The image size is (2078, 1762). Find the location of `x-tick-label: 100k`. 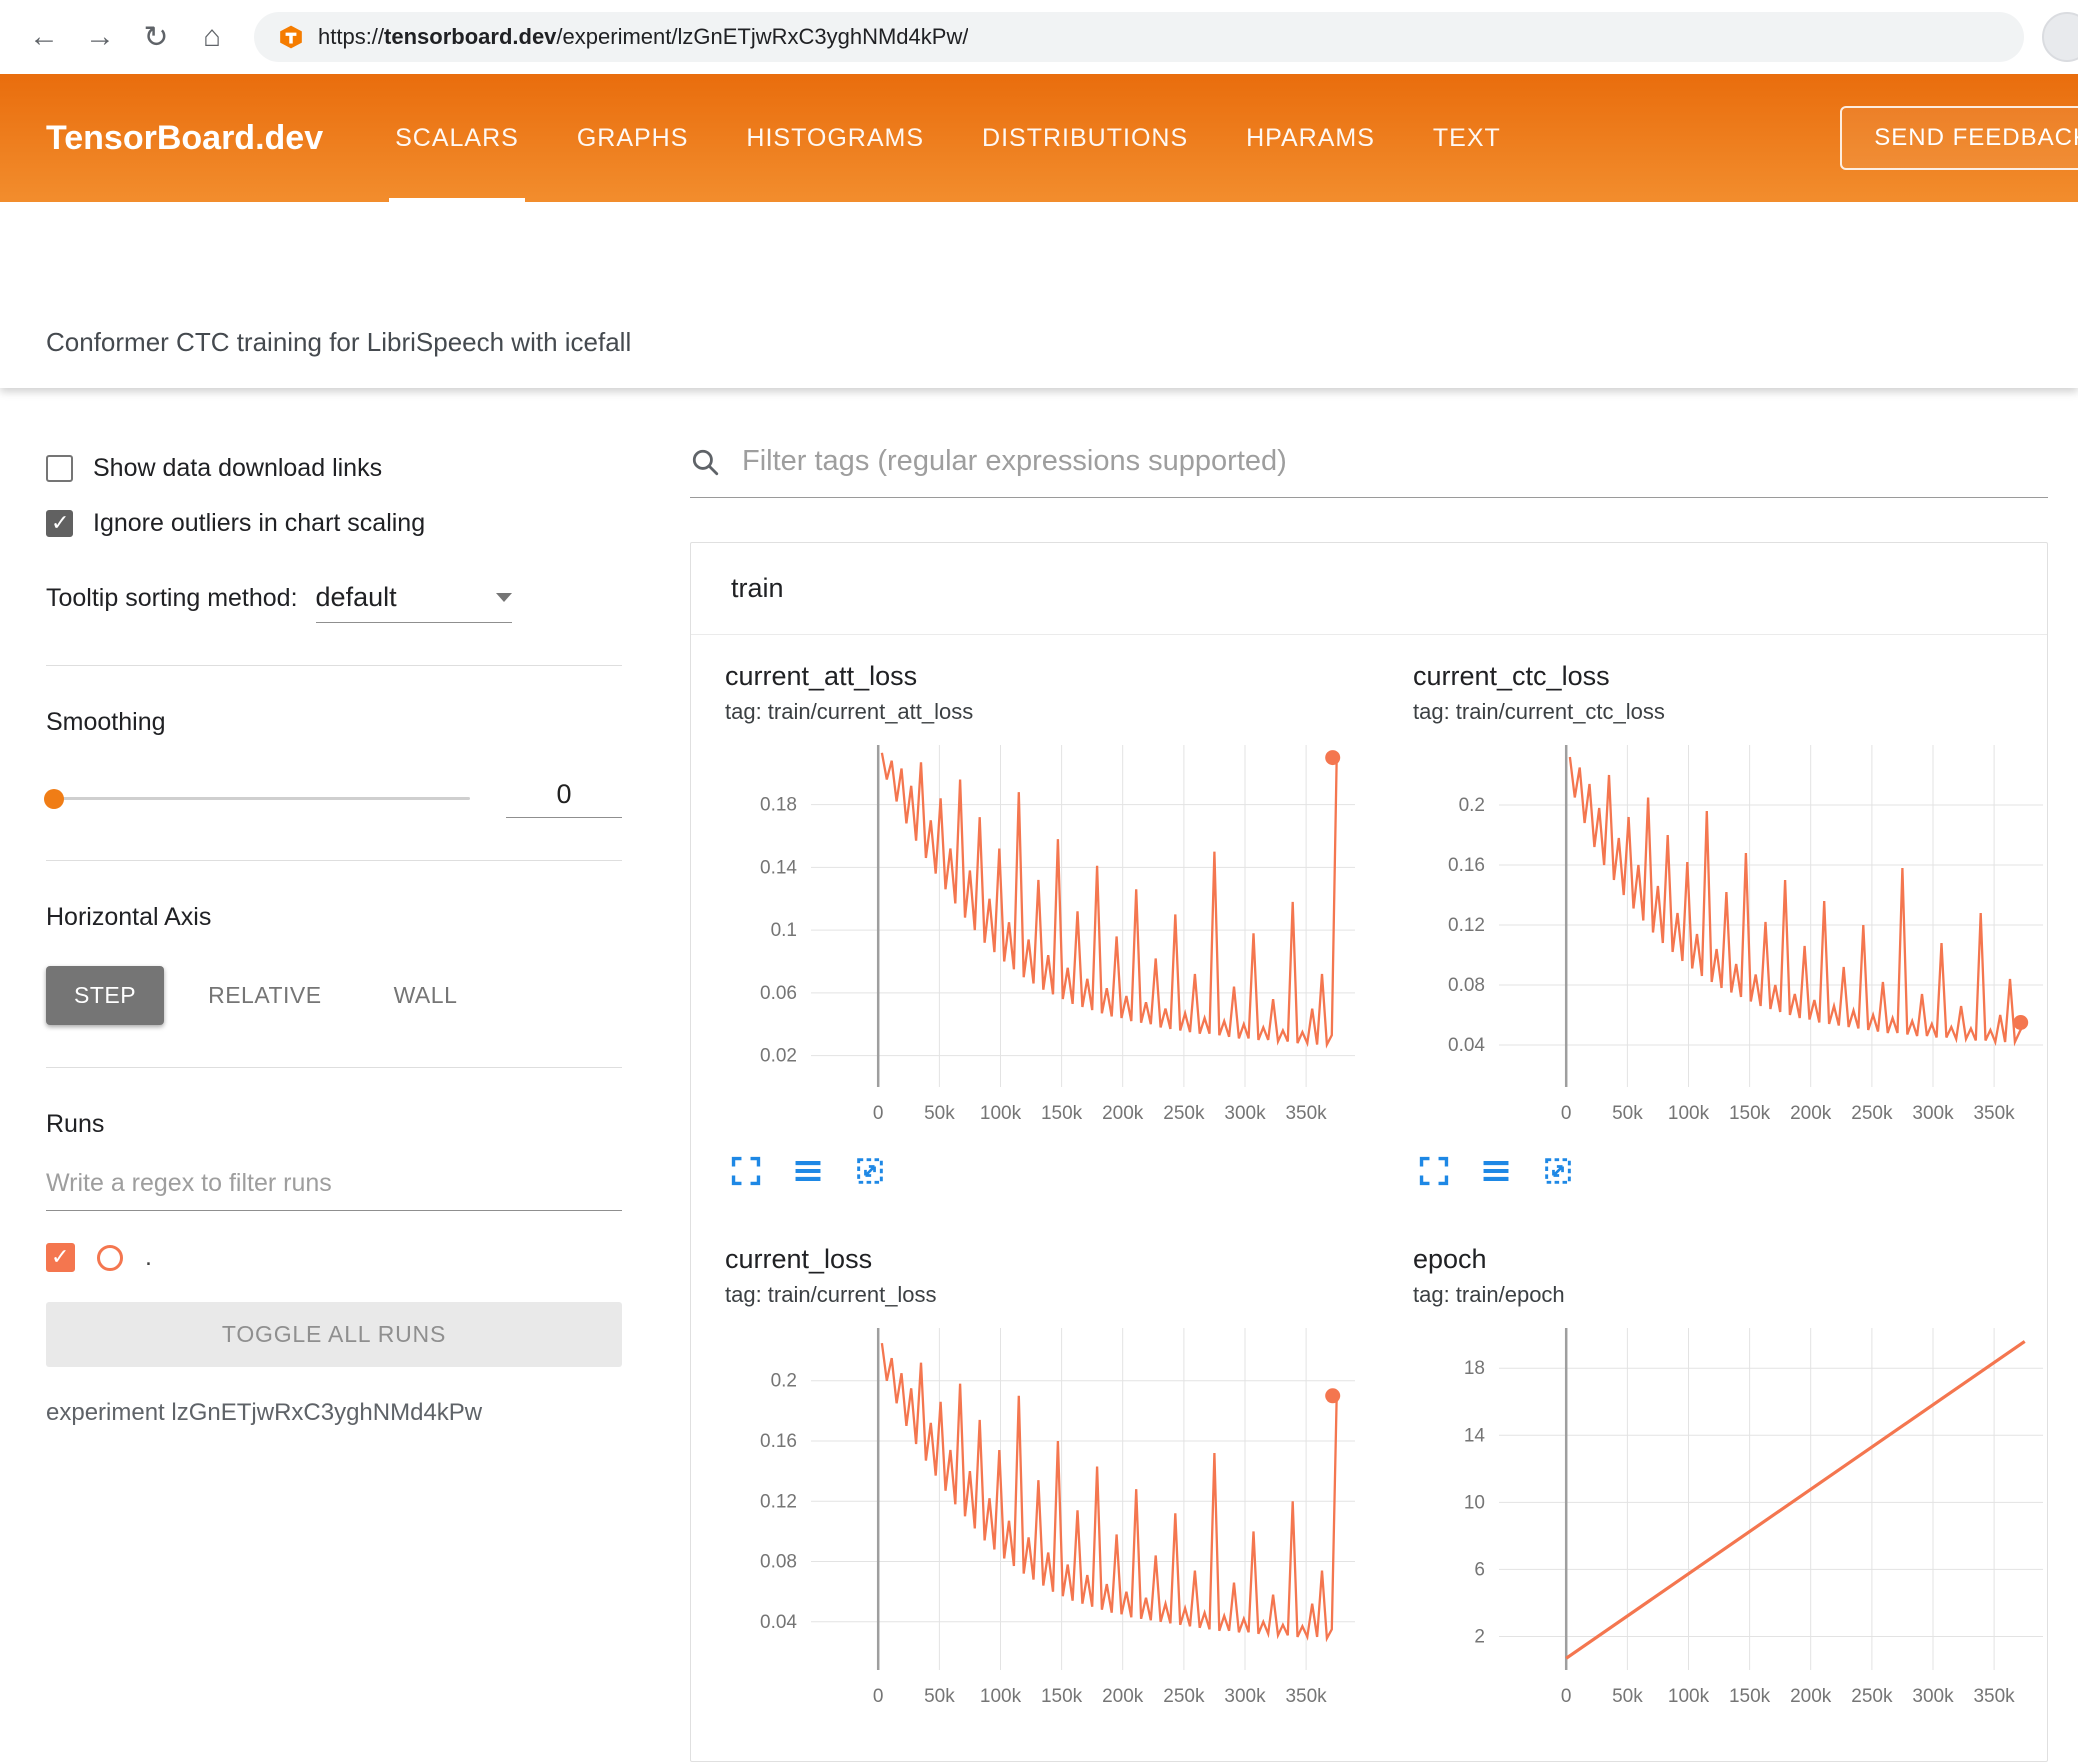

x-tick-label: 100k is located at coordinates (1689, 1696).